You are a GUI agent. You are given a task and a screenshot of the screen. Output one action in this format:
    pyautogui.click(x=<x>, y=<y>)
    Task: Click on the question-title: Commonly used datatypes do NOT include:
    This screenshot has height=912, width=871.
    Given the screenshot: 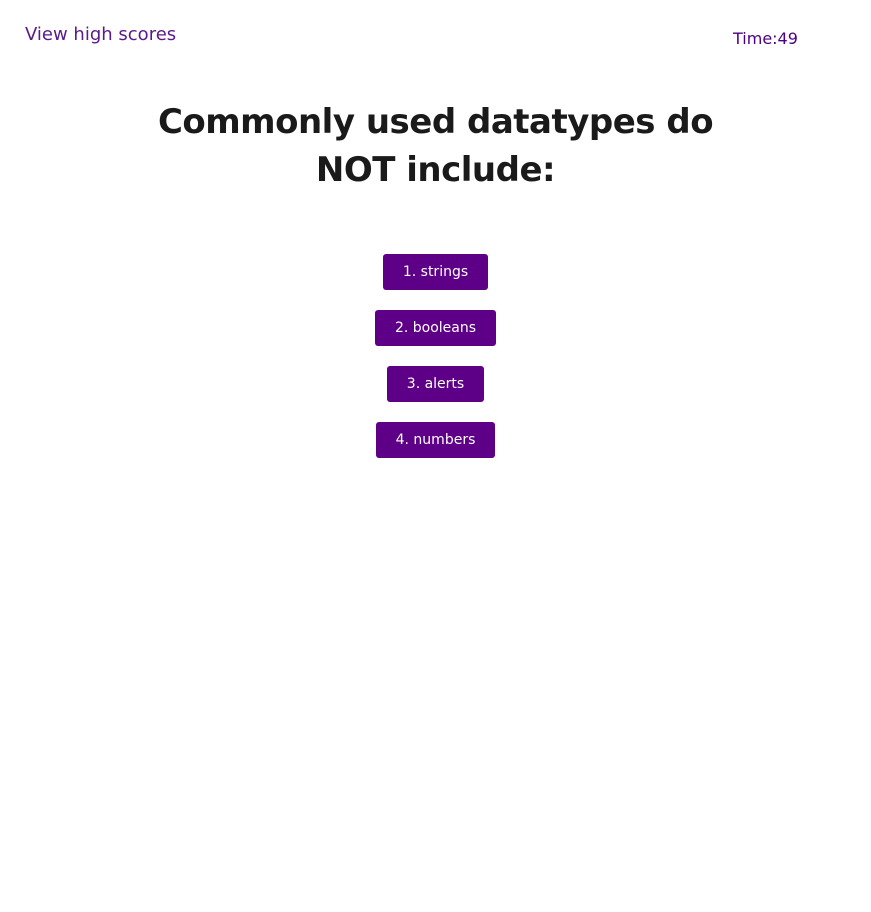 What is the action you would take?
    pyautogui.click(x=435, y=146)
    